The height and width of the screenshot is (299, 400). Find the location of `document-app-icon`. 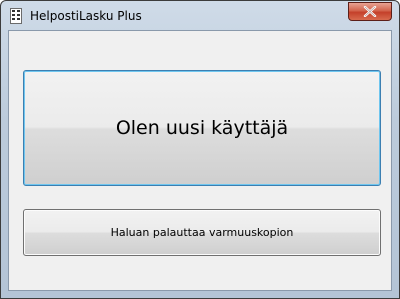

document-app-icon is located at coordinates (16, 16).